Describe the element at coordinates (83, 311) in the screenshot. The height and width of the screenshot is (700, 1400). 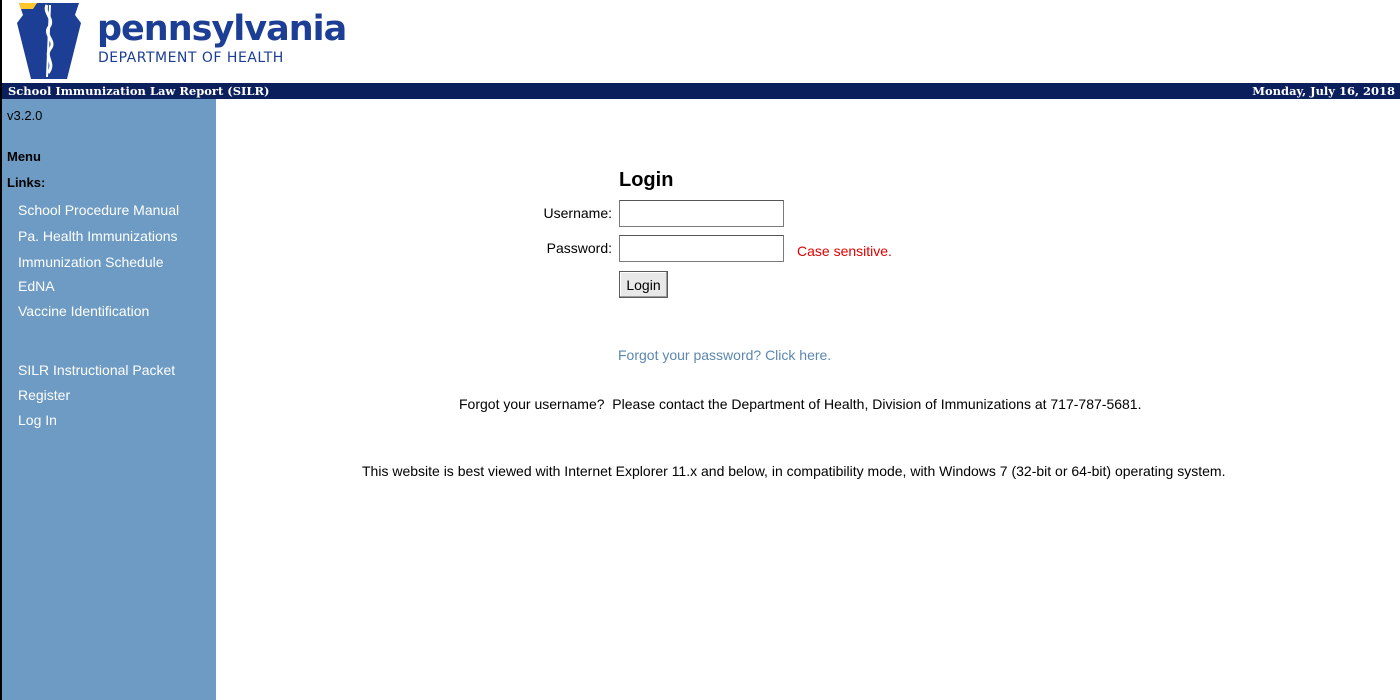
I see `sidebar-link-vaccine-identification: Vaccine Identification` at that location.